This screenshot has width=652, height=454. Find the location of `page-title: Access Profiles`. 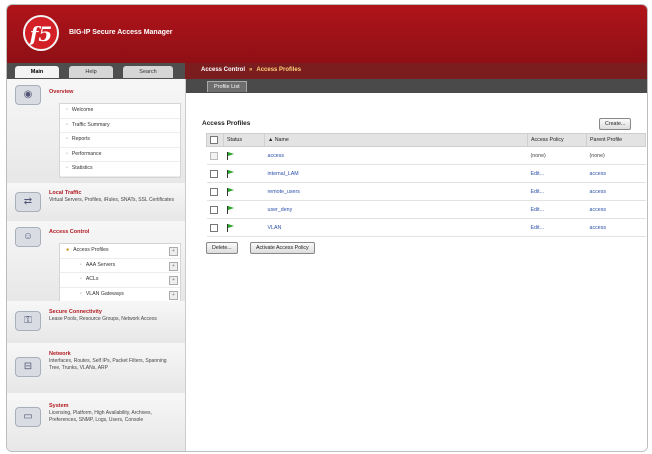

page-title: Access Profiles is located at coordinates (226, 123).